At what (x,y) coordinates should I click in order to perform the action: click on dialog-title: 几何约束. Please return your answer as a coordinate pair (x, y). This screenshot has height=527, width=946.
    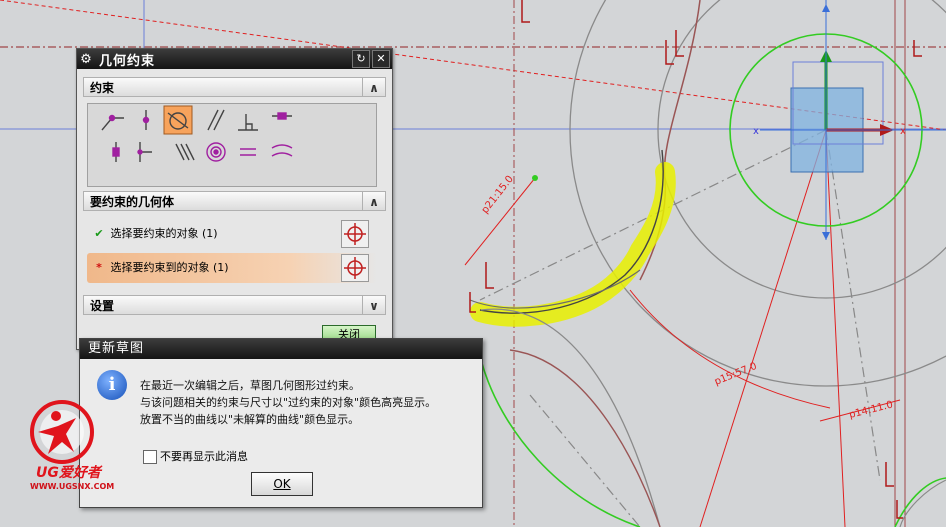
    Looking at the image, I should click on (127, 61).